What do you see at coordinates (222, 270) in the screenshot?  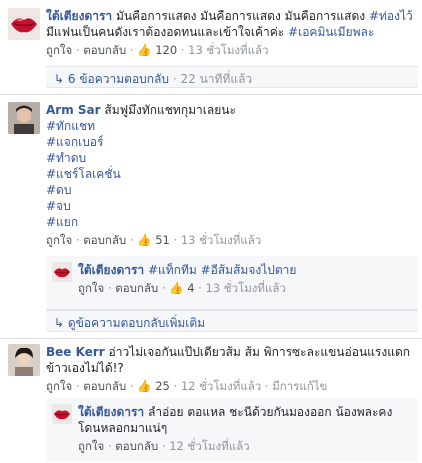 I see `hashtags: #แท็กทีม #อีส้มส้มจงไปตาย` at bounding box center [222, 270].